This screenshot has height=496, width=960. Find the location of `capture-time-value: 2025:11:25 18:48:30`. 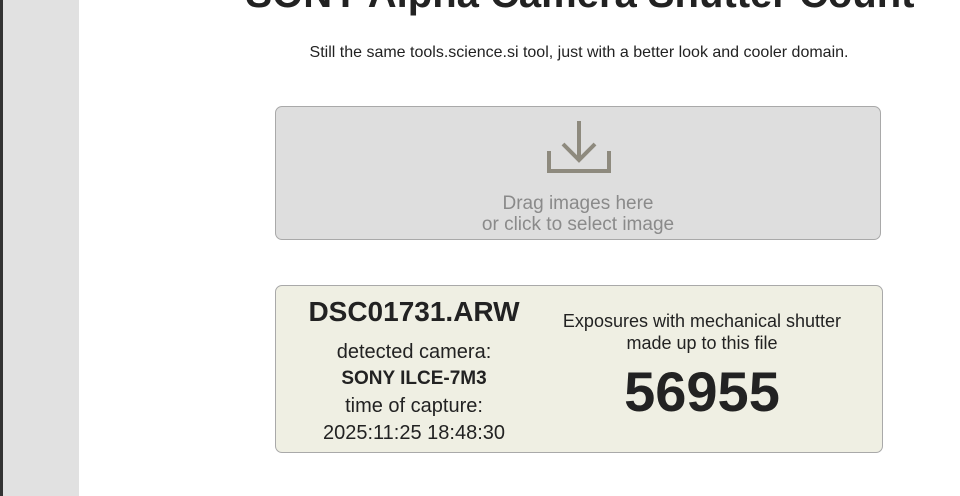

capture-time-value: 2025:11:25 18:48:30 is located at coordinates (414, 433).